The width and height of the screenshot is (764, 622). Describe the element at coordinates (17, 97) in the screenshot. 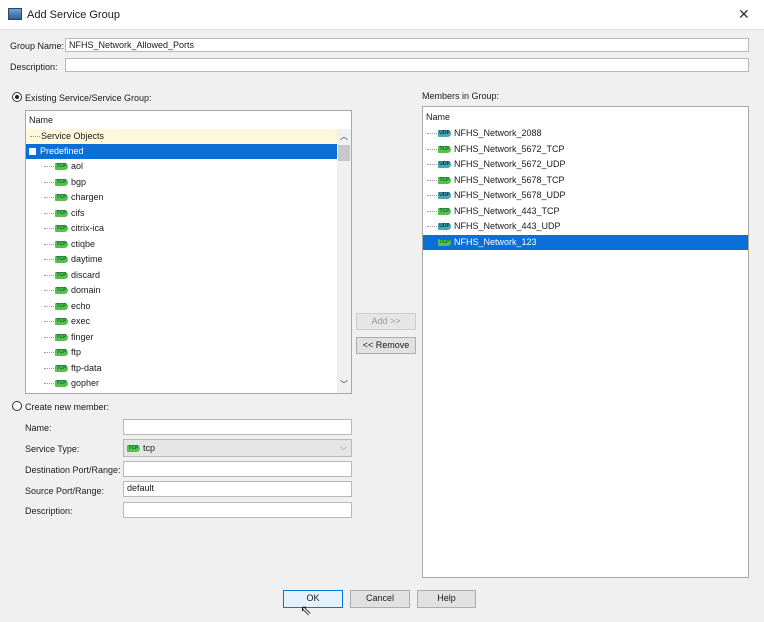

I see `existing-radio` at that location.